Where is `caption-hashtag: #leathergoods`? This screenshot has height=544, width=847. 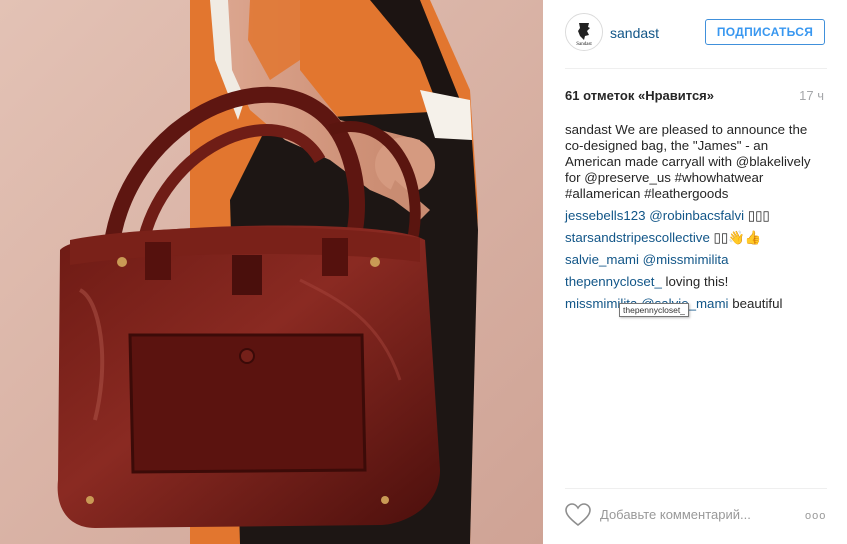 caption-hashtag: #leathergoods is located at coordinates (686, 193).